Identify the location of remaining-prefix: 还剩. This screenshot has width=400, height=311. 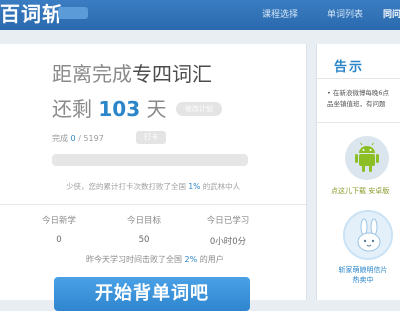
(72, 109).